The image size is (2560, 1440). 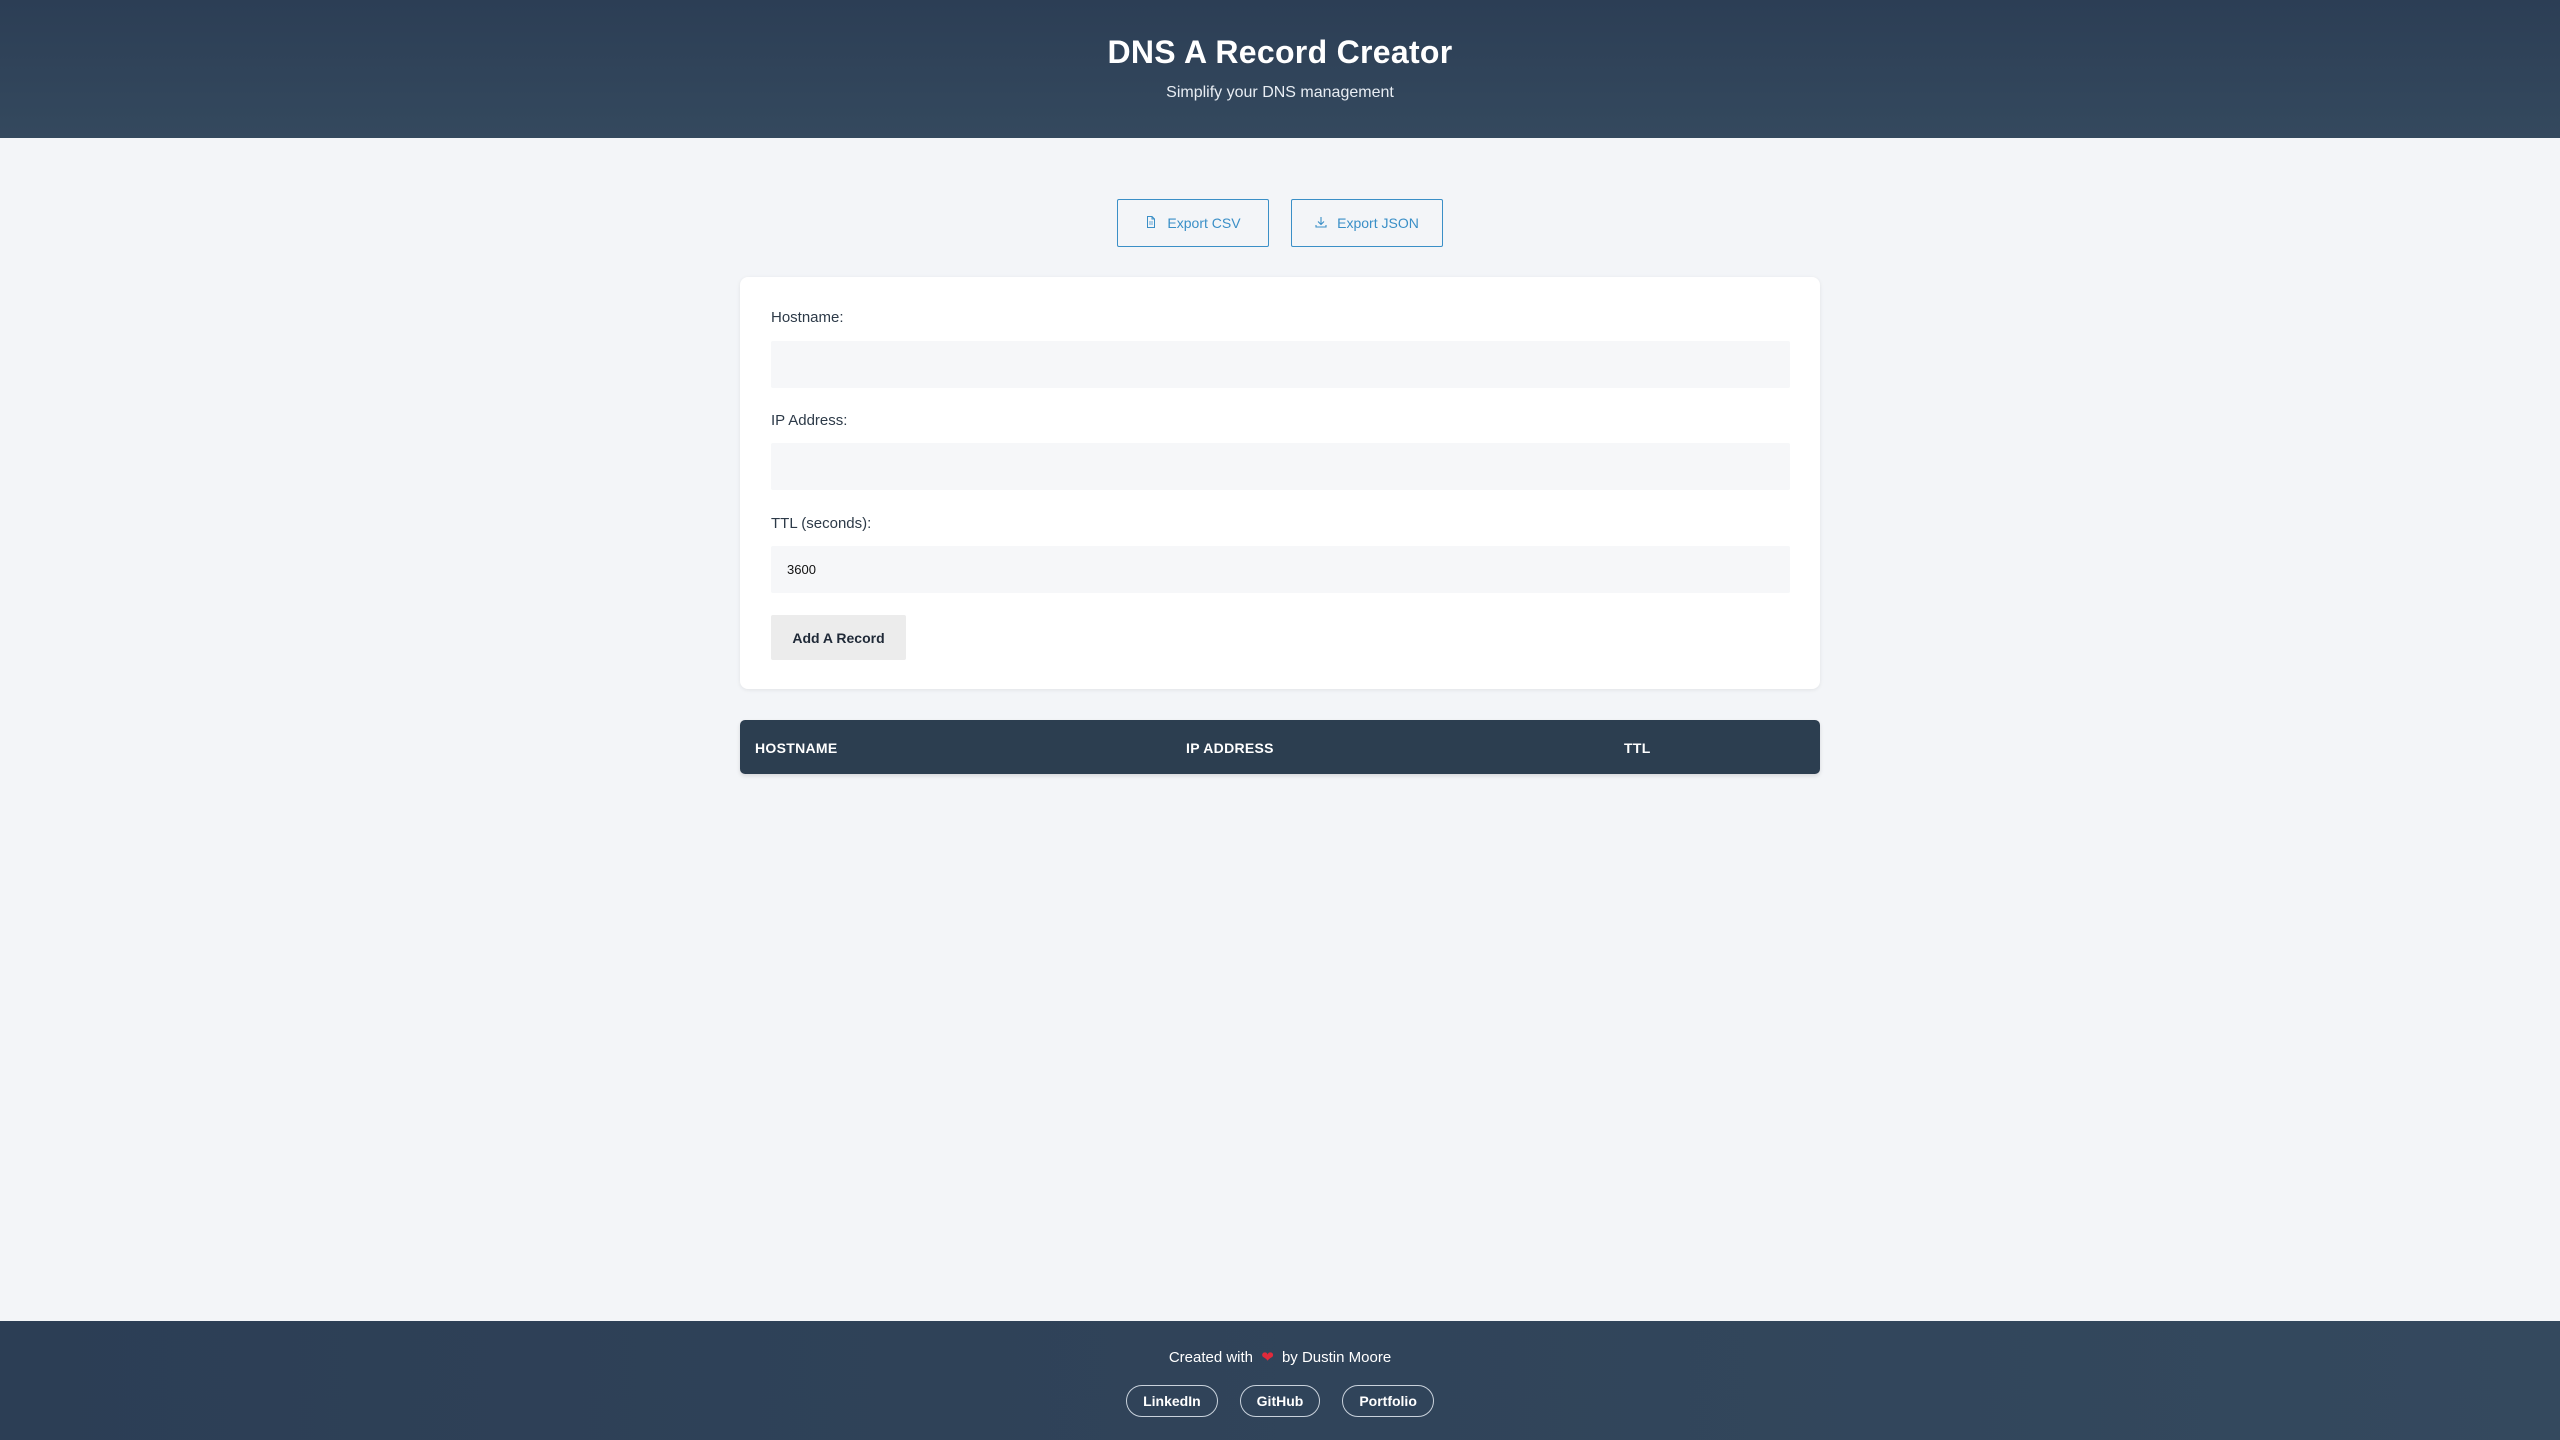 What do you see at coordinates (1280, 223) in the screenshot?
I see `export-toolbar: Export CSV Export JSON` at bounding box center [1280, 223].